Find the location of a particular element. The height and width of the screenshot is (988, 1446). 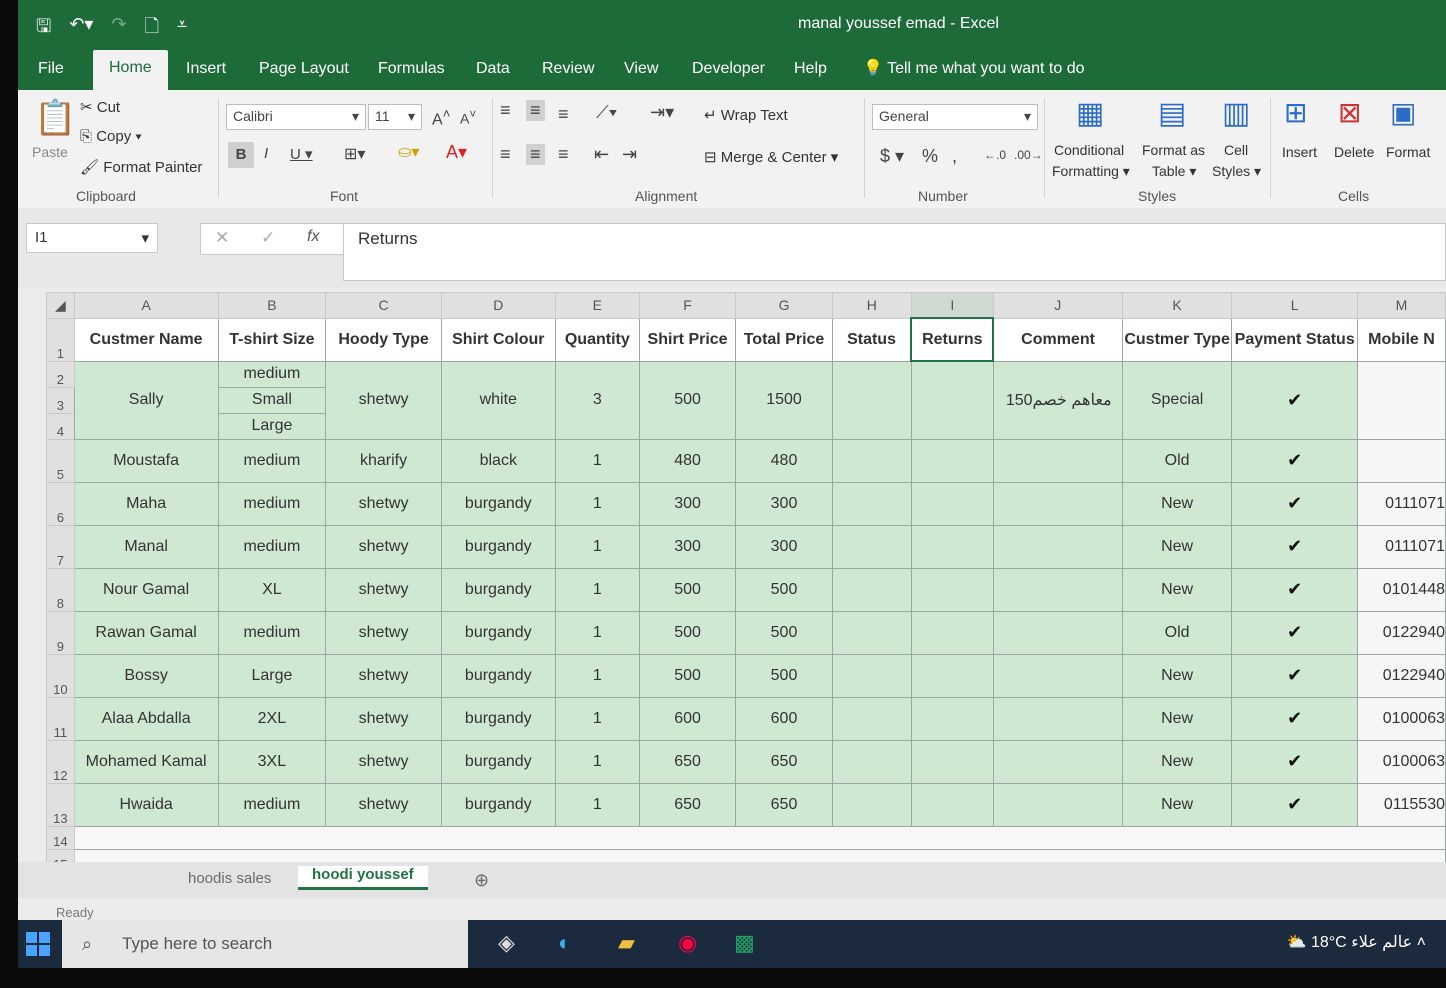

cell-price: 480 is located at coordinates (687, 460).